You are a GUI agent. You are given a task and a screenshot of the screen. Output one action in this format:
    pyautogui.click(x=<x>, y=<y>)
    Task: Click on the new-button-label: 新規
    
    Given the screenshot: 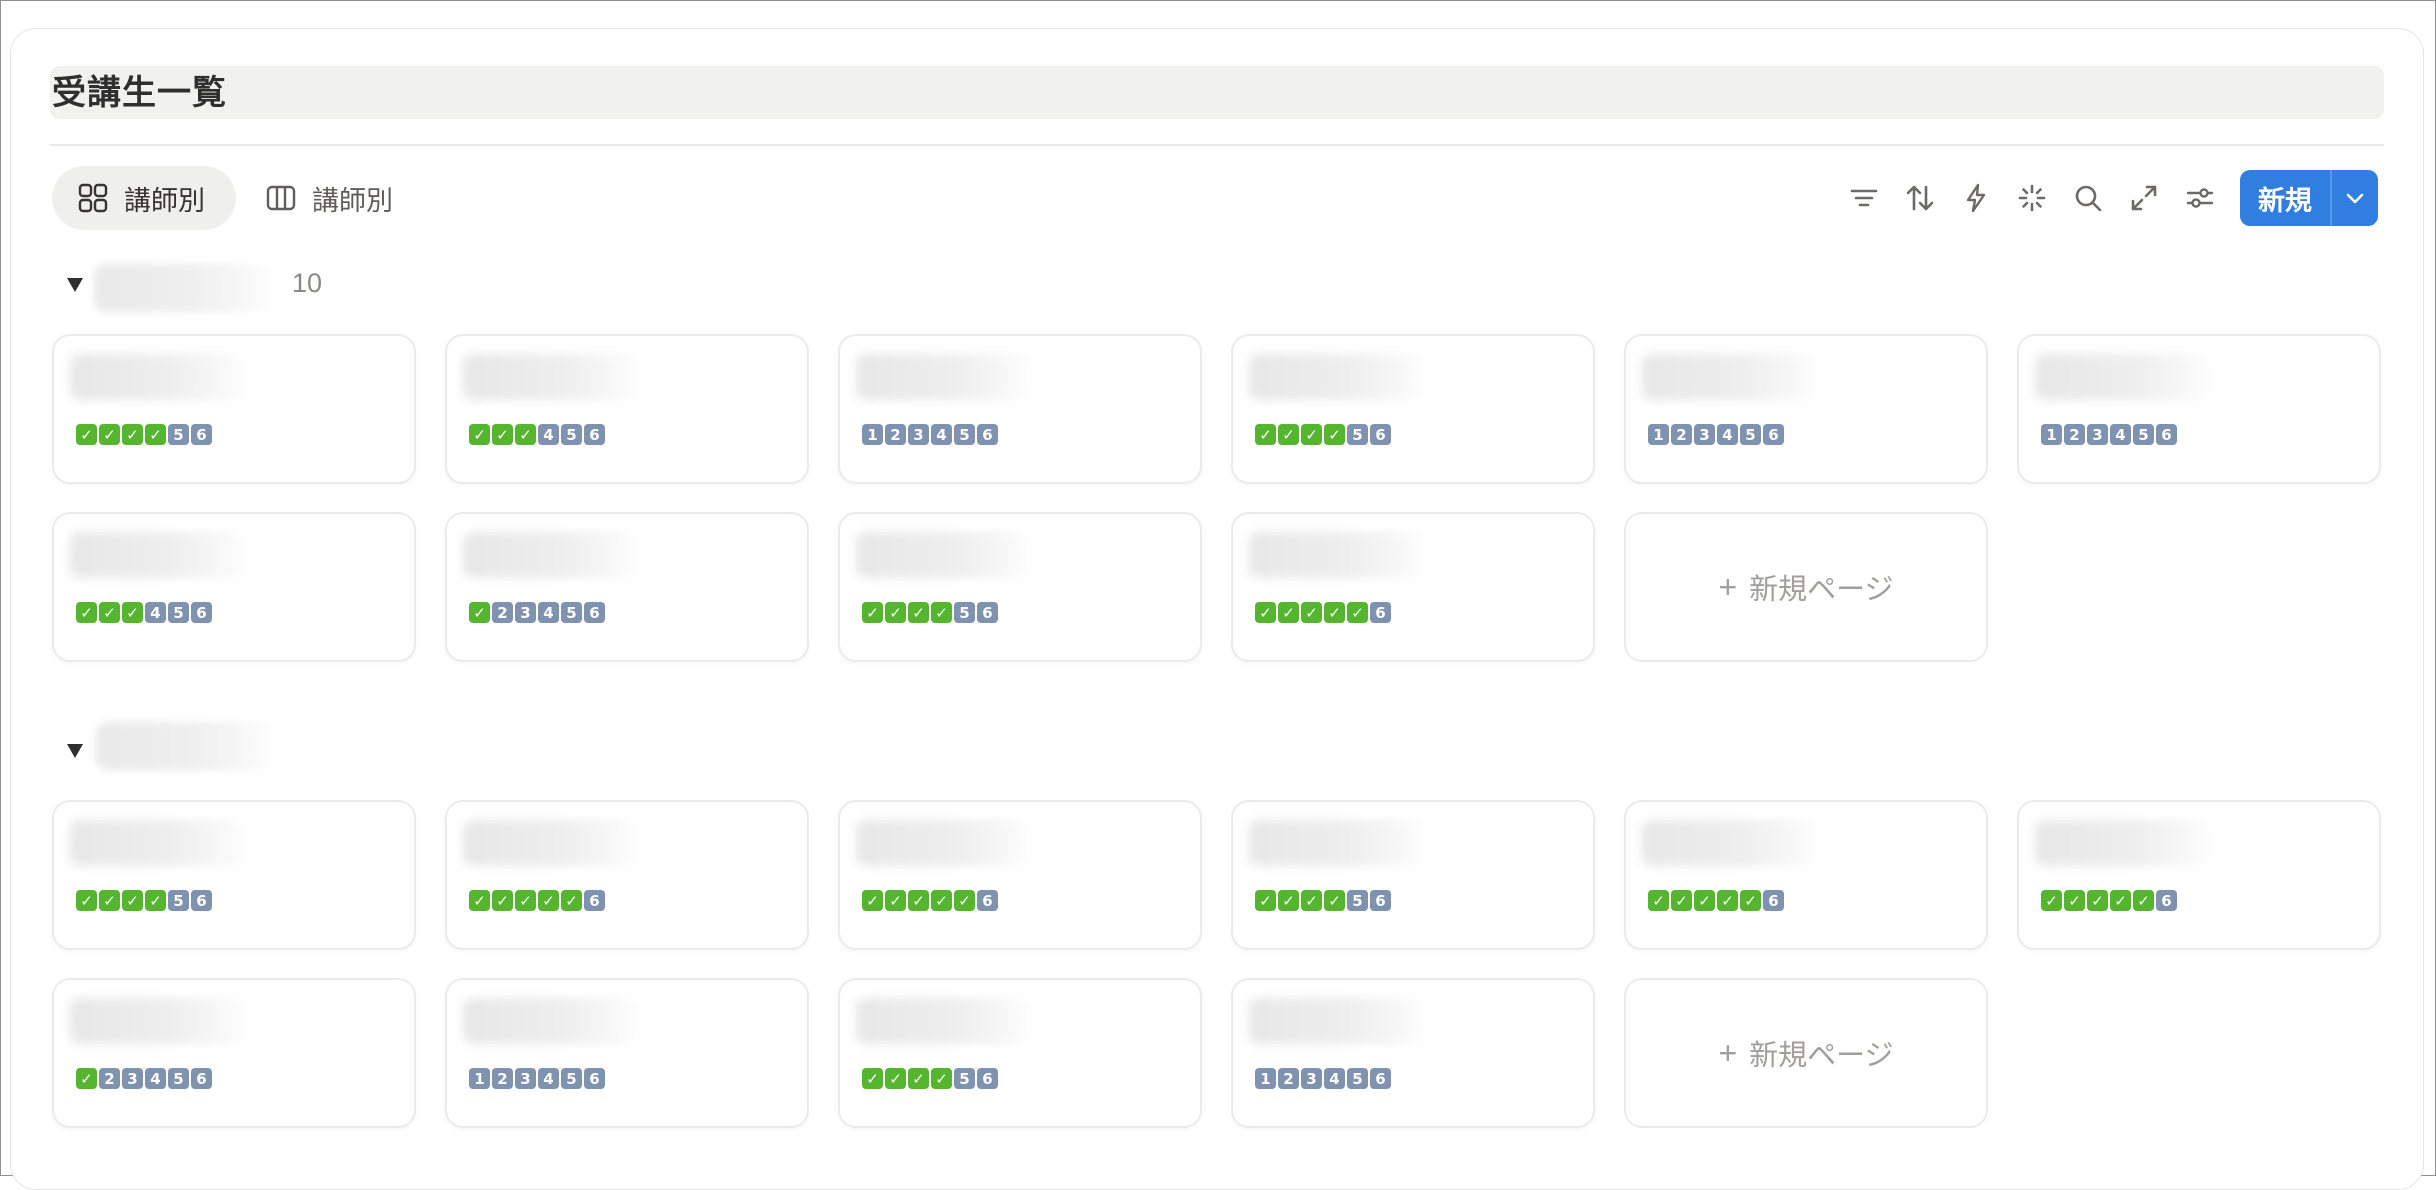 What is the action you would take?
    pyautogui.click(x=2285, y=198)
    